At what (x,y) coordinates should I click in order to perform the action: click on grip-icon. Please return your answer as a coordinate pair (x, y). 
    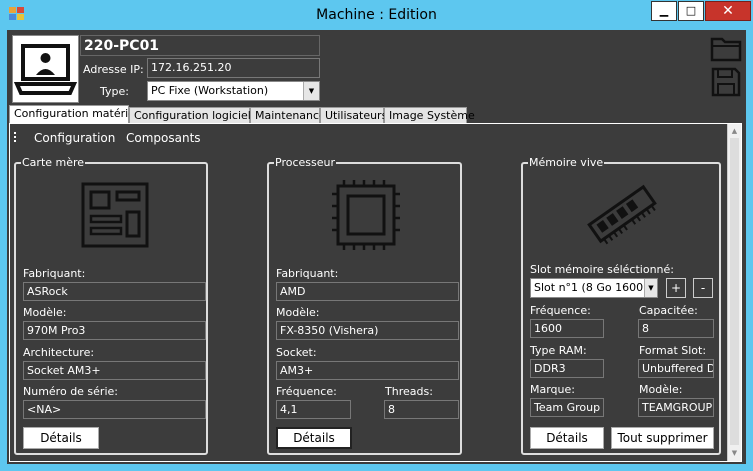
    Looking at the image, I should click on (15, 137).